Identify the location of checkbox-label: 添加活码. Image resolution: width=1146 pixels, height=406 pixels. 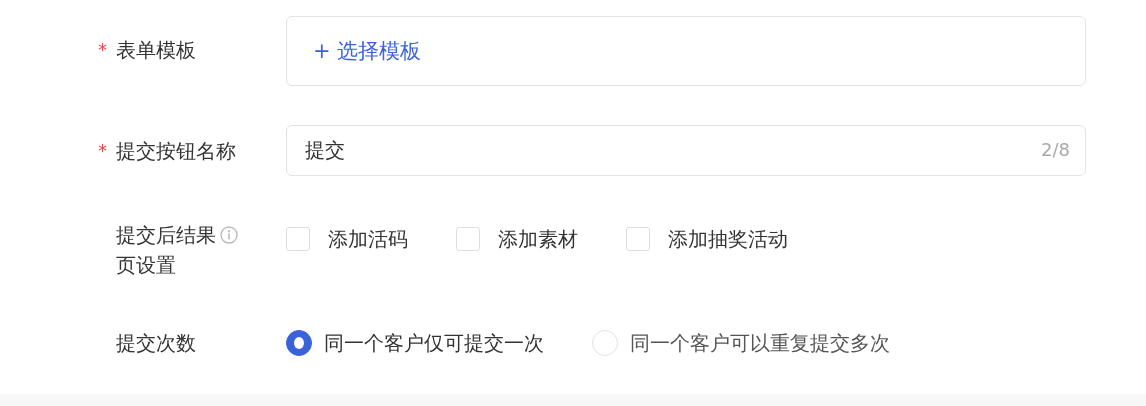
(368, 239).